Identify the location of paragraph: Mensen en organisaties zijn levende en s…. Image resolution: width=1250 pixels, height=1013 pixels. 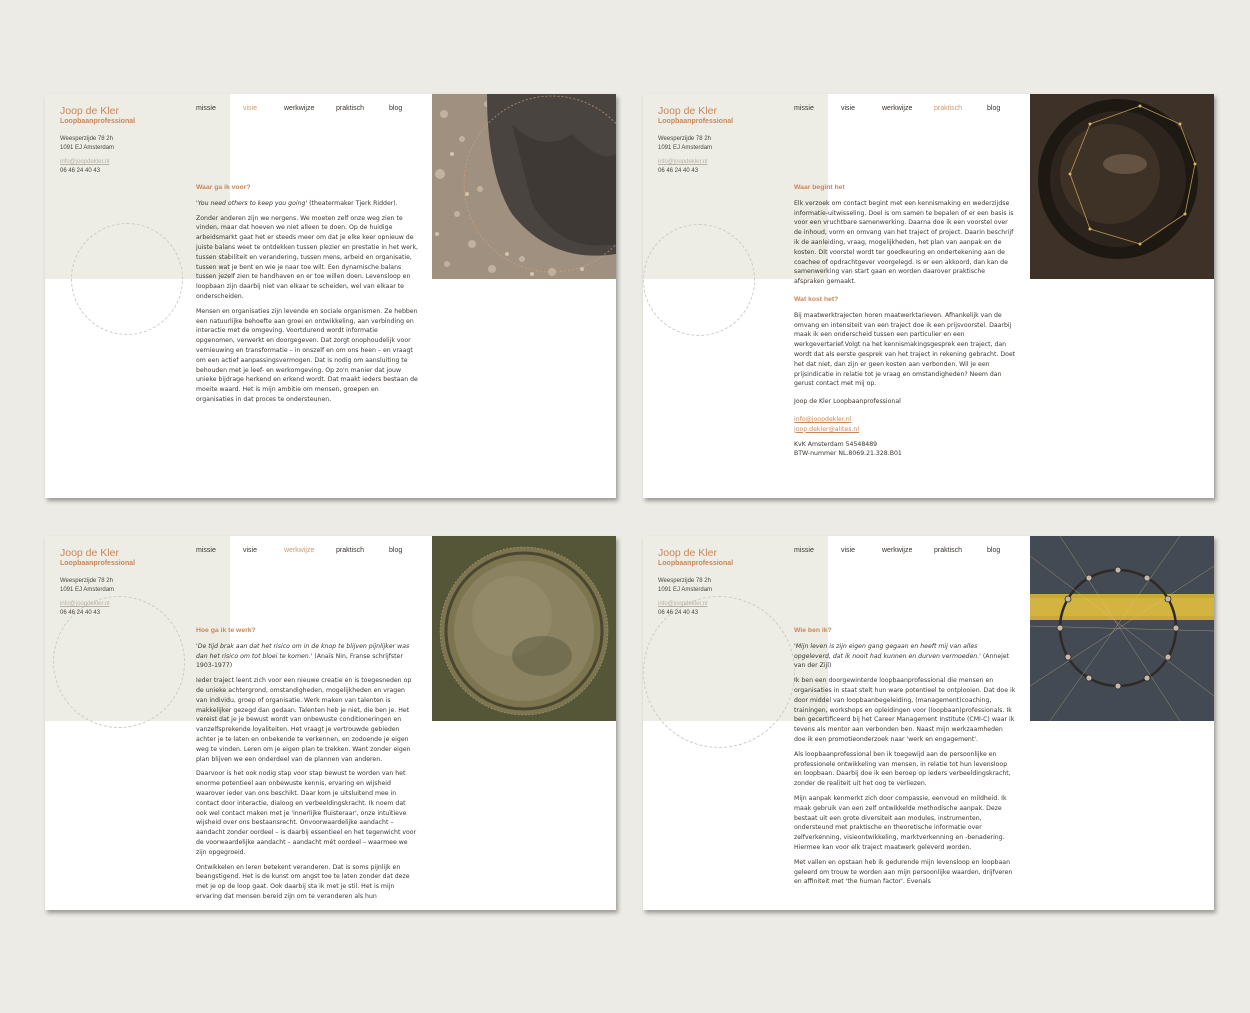
(307, 355).